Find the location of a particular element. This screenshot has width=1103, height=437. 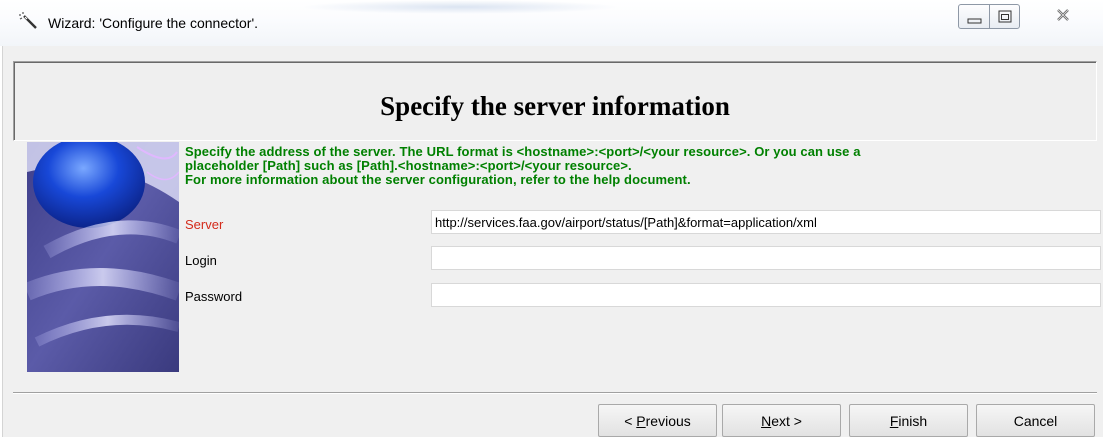

next-button-accel: N is located at coordinates (766, 420).